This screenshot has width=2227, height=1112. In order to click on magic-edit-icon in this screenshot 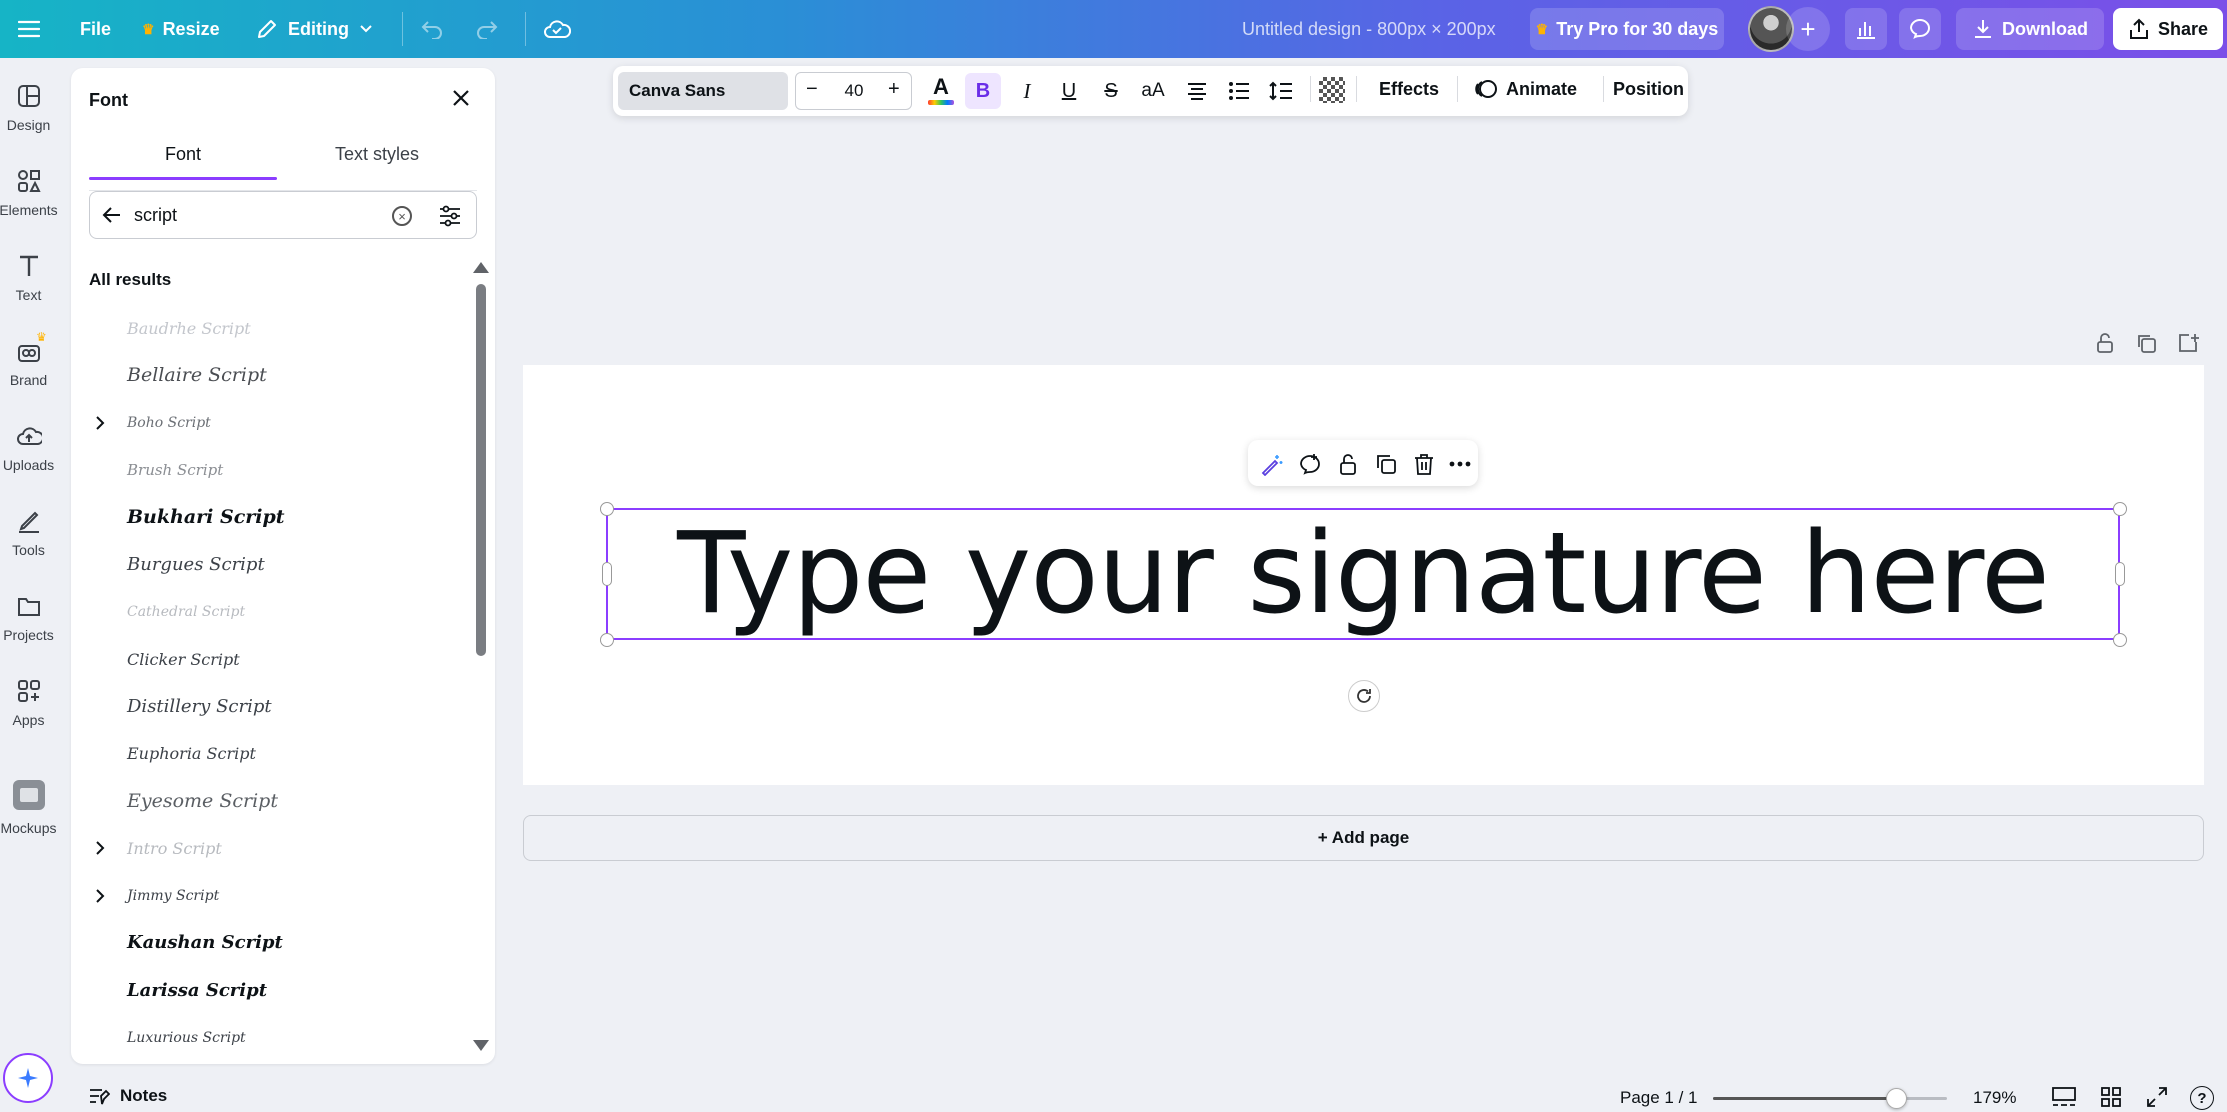, I will do `click(1272, 464)`.